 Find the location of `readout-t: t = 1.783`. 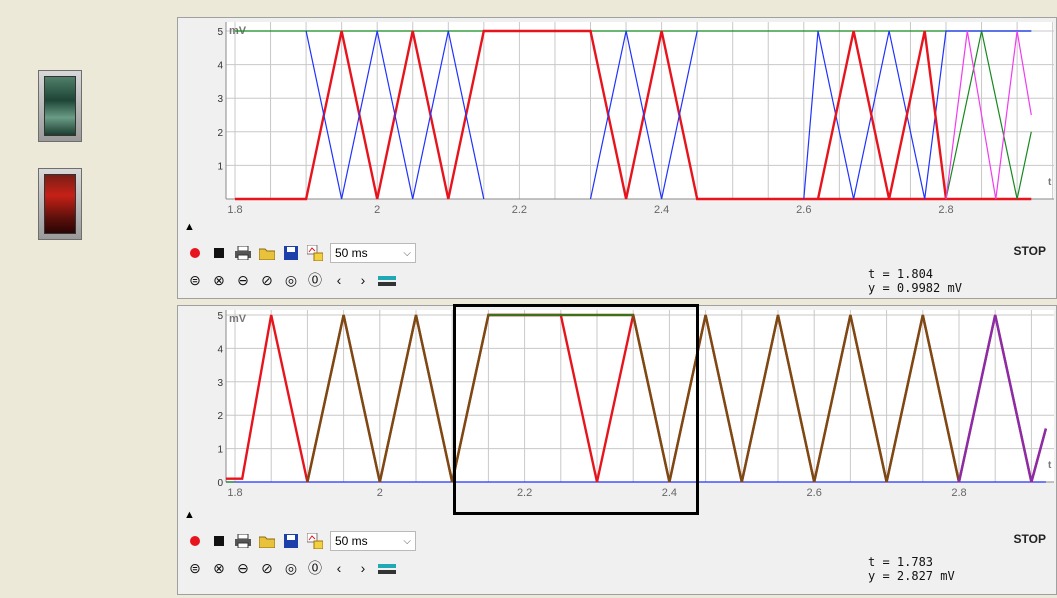

readout-t: t = 1.783 is located at coordinates (901, 562).